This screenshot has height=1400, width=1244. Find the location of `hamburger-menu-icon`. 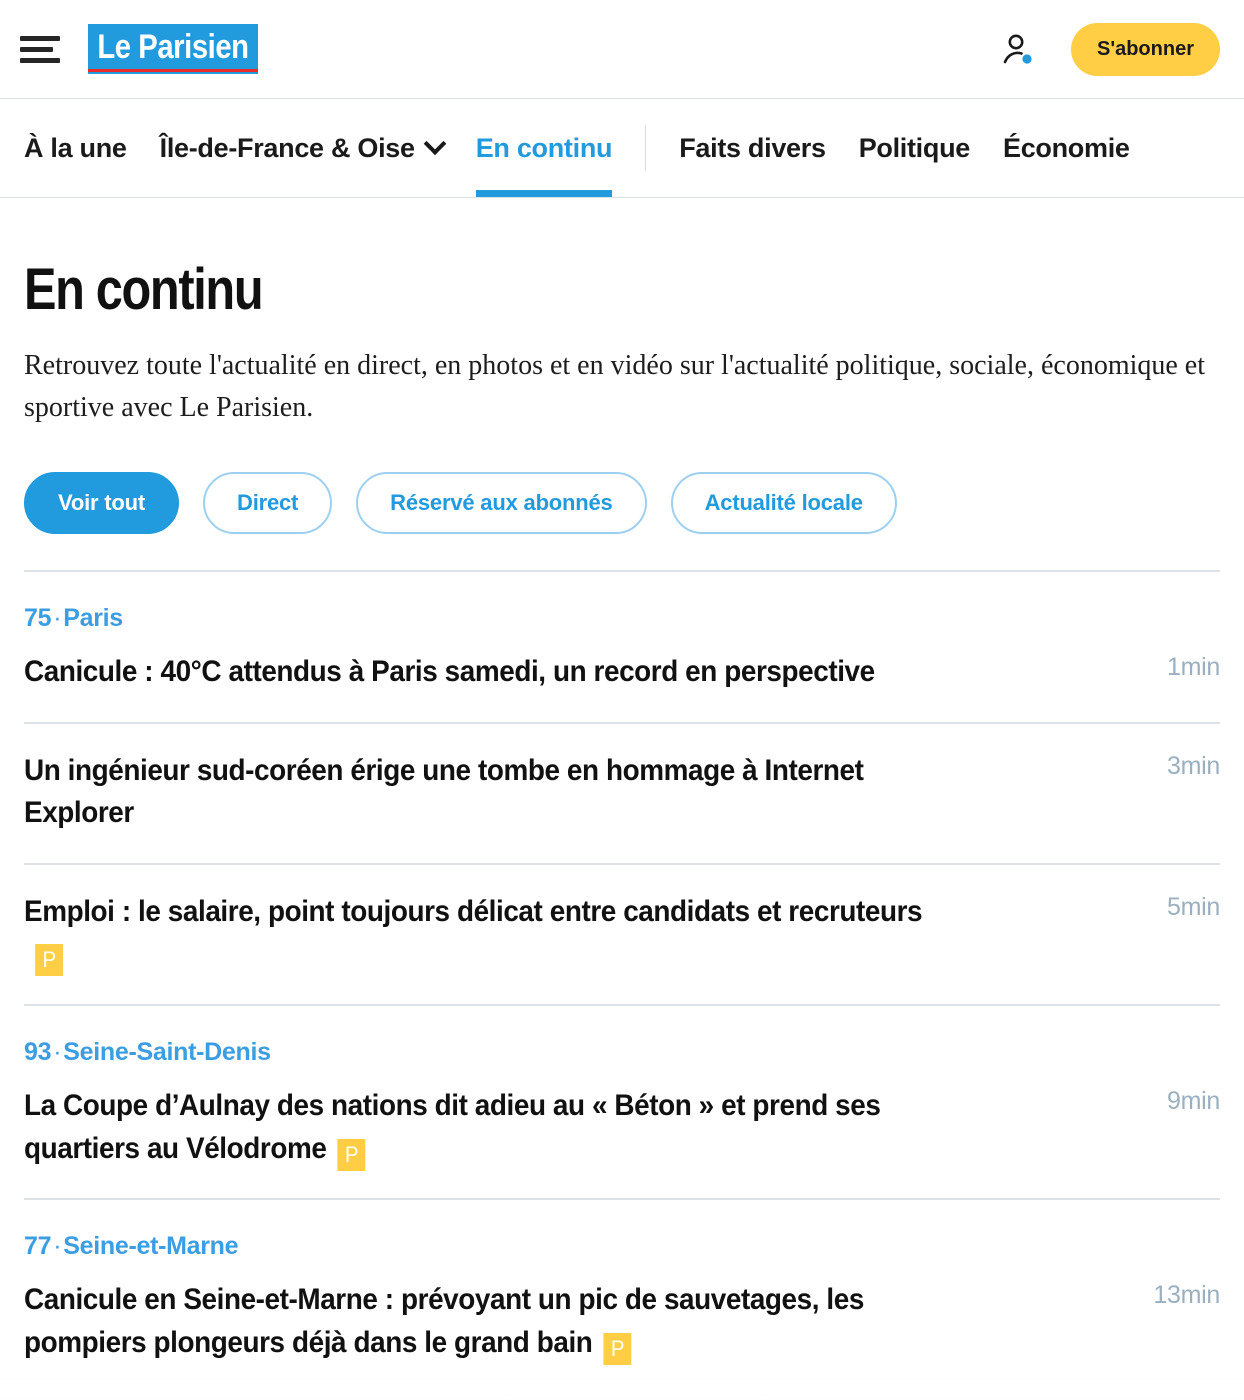

hamburger-menu-icon is located at coordinates (40, 49).